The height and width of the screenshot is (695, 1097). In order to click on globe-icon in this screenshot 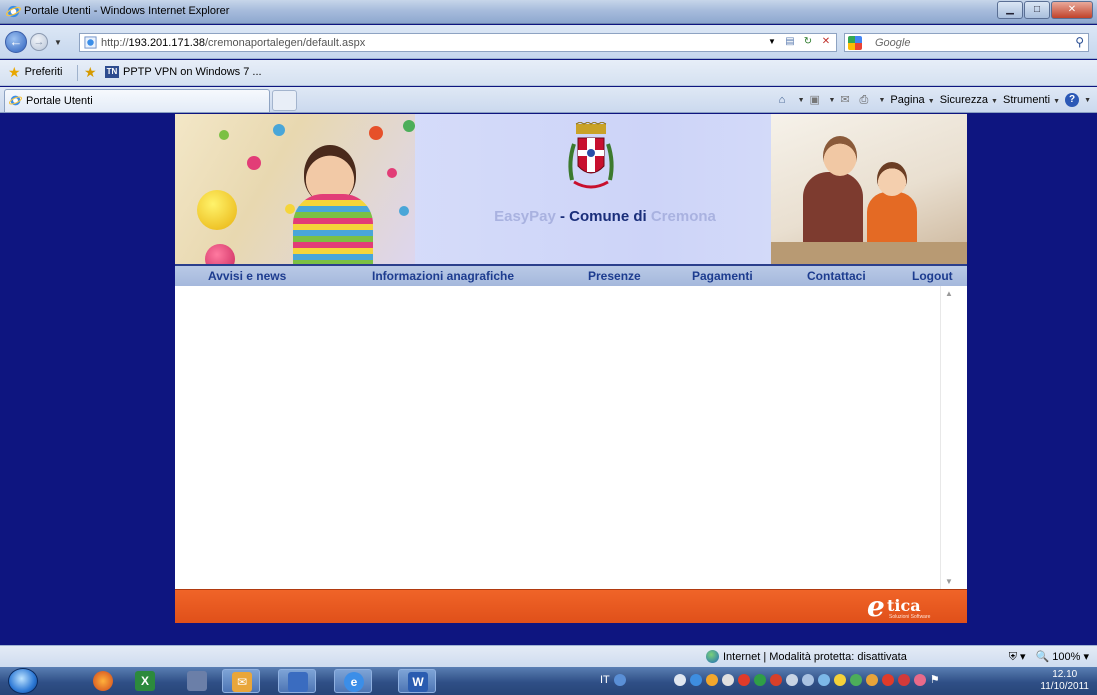, I will do `click(712, 656)`.